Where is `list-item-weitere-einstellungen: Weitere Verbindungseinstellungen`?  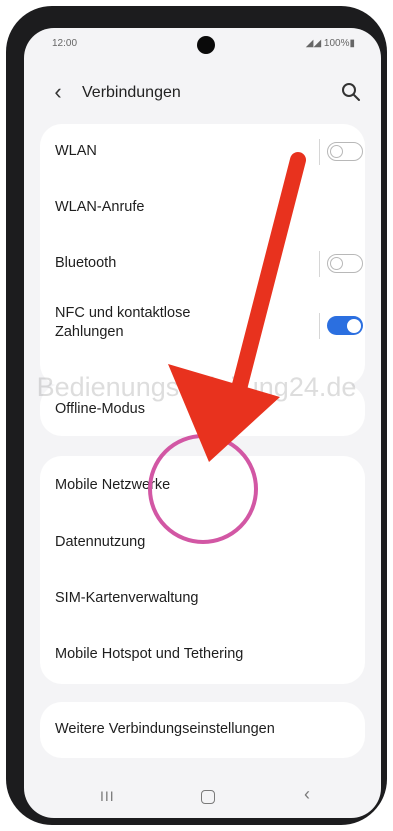
list-item-weitere-einstellungen: Weitere Verbindungseinstellungen is located at coordinates (202, 730).